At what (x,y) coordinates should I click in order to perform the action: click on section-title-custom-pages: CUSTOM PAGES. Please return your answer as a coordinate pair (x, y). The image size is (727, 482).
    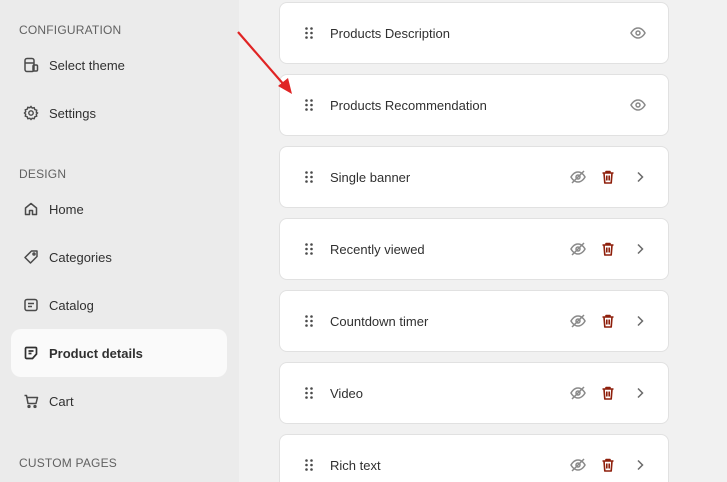
    Looking at the image, I should click on (68, 463).